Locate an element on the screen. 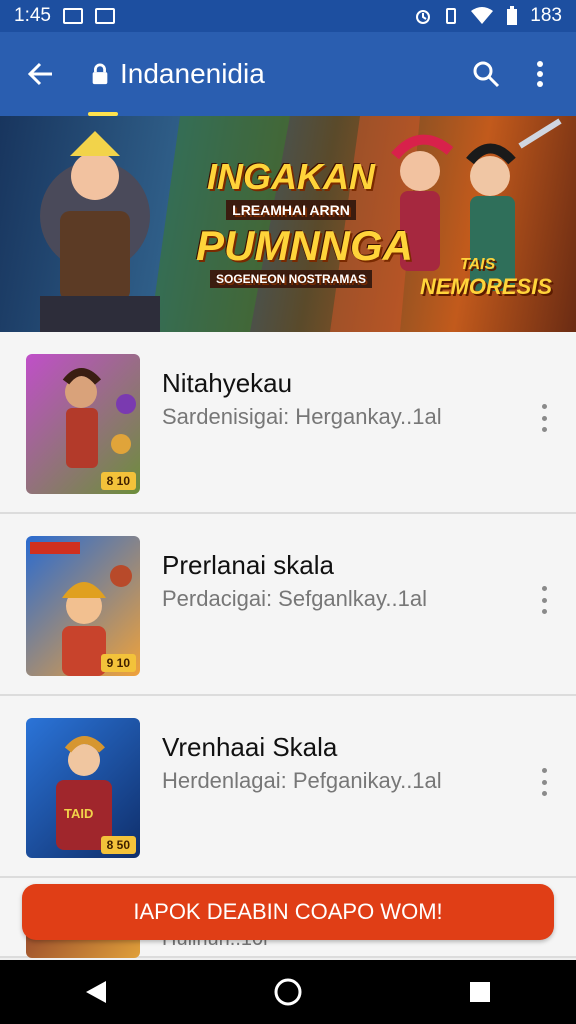 The width and height of the screenshot is (576, 1024). rating-badge: 9 10 is located at coordinates (118, 663).